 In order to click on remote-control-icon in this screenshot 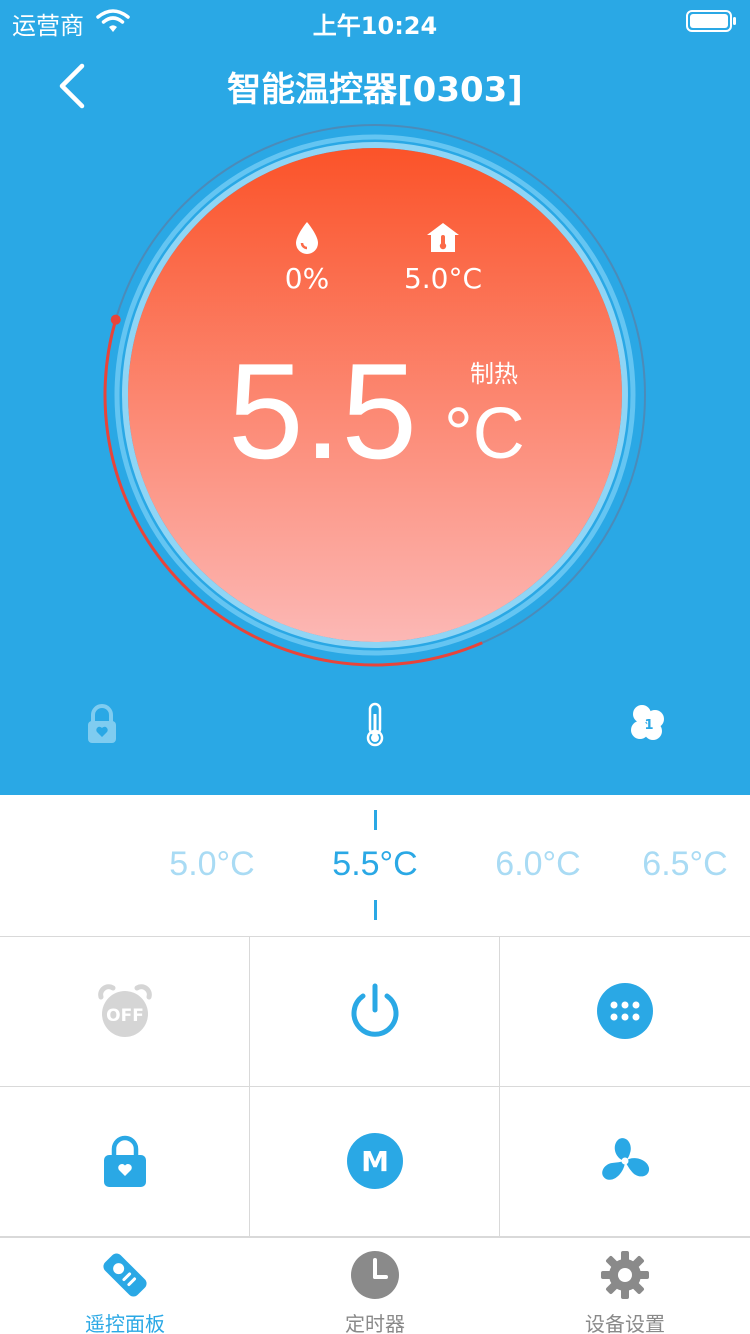, I will do `click(125, 1275)`.